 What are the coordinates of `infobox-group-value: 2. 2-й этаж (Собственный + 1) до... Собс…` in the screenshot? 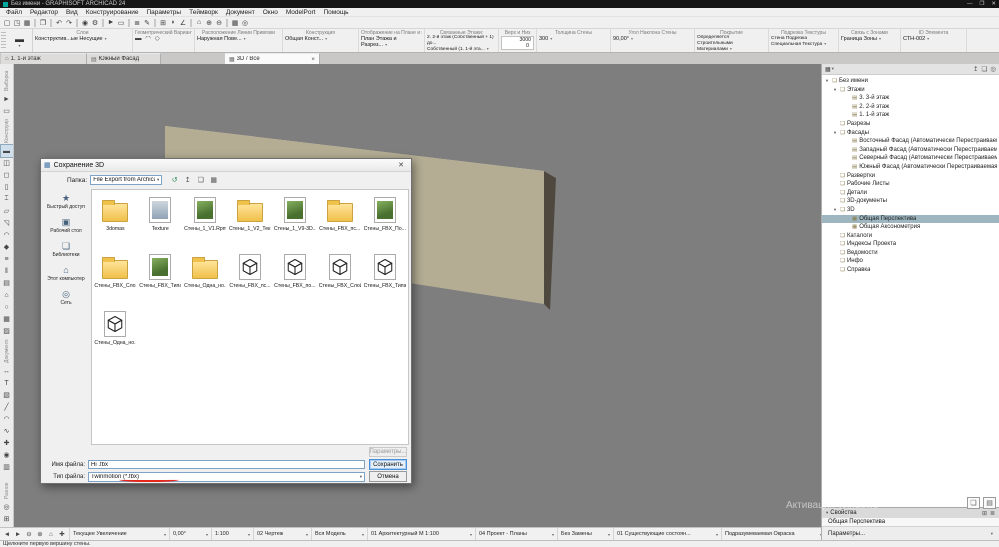 It's located at (461, 43).